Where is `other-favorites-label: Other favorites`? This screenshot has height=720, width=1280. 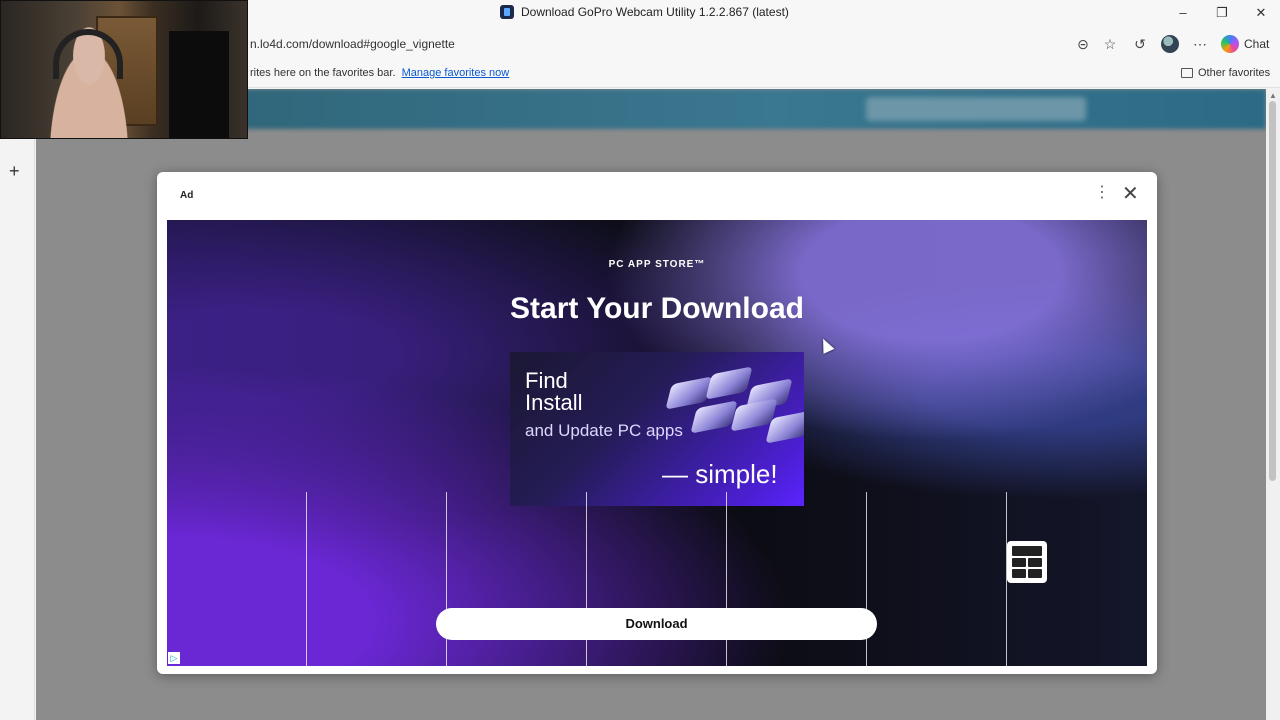 other-favorites-label: Other favorites is located at coordinates (1234, 73).